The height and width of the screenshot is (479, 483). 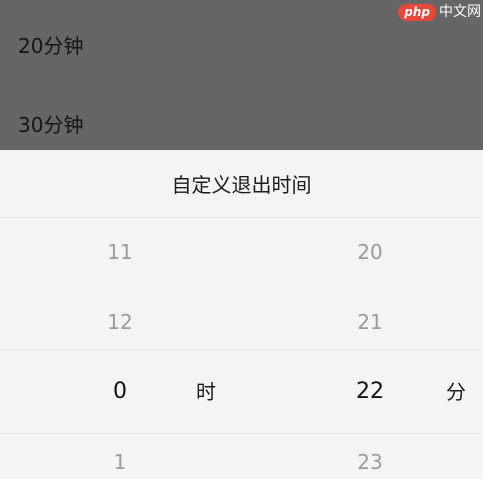 I want to click on minute-option: 21, so click(x=370, y=322).